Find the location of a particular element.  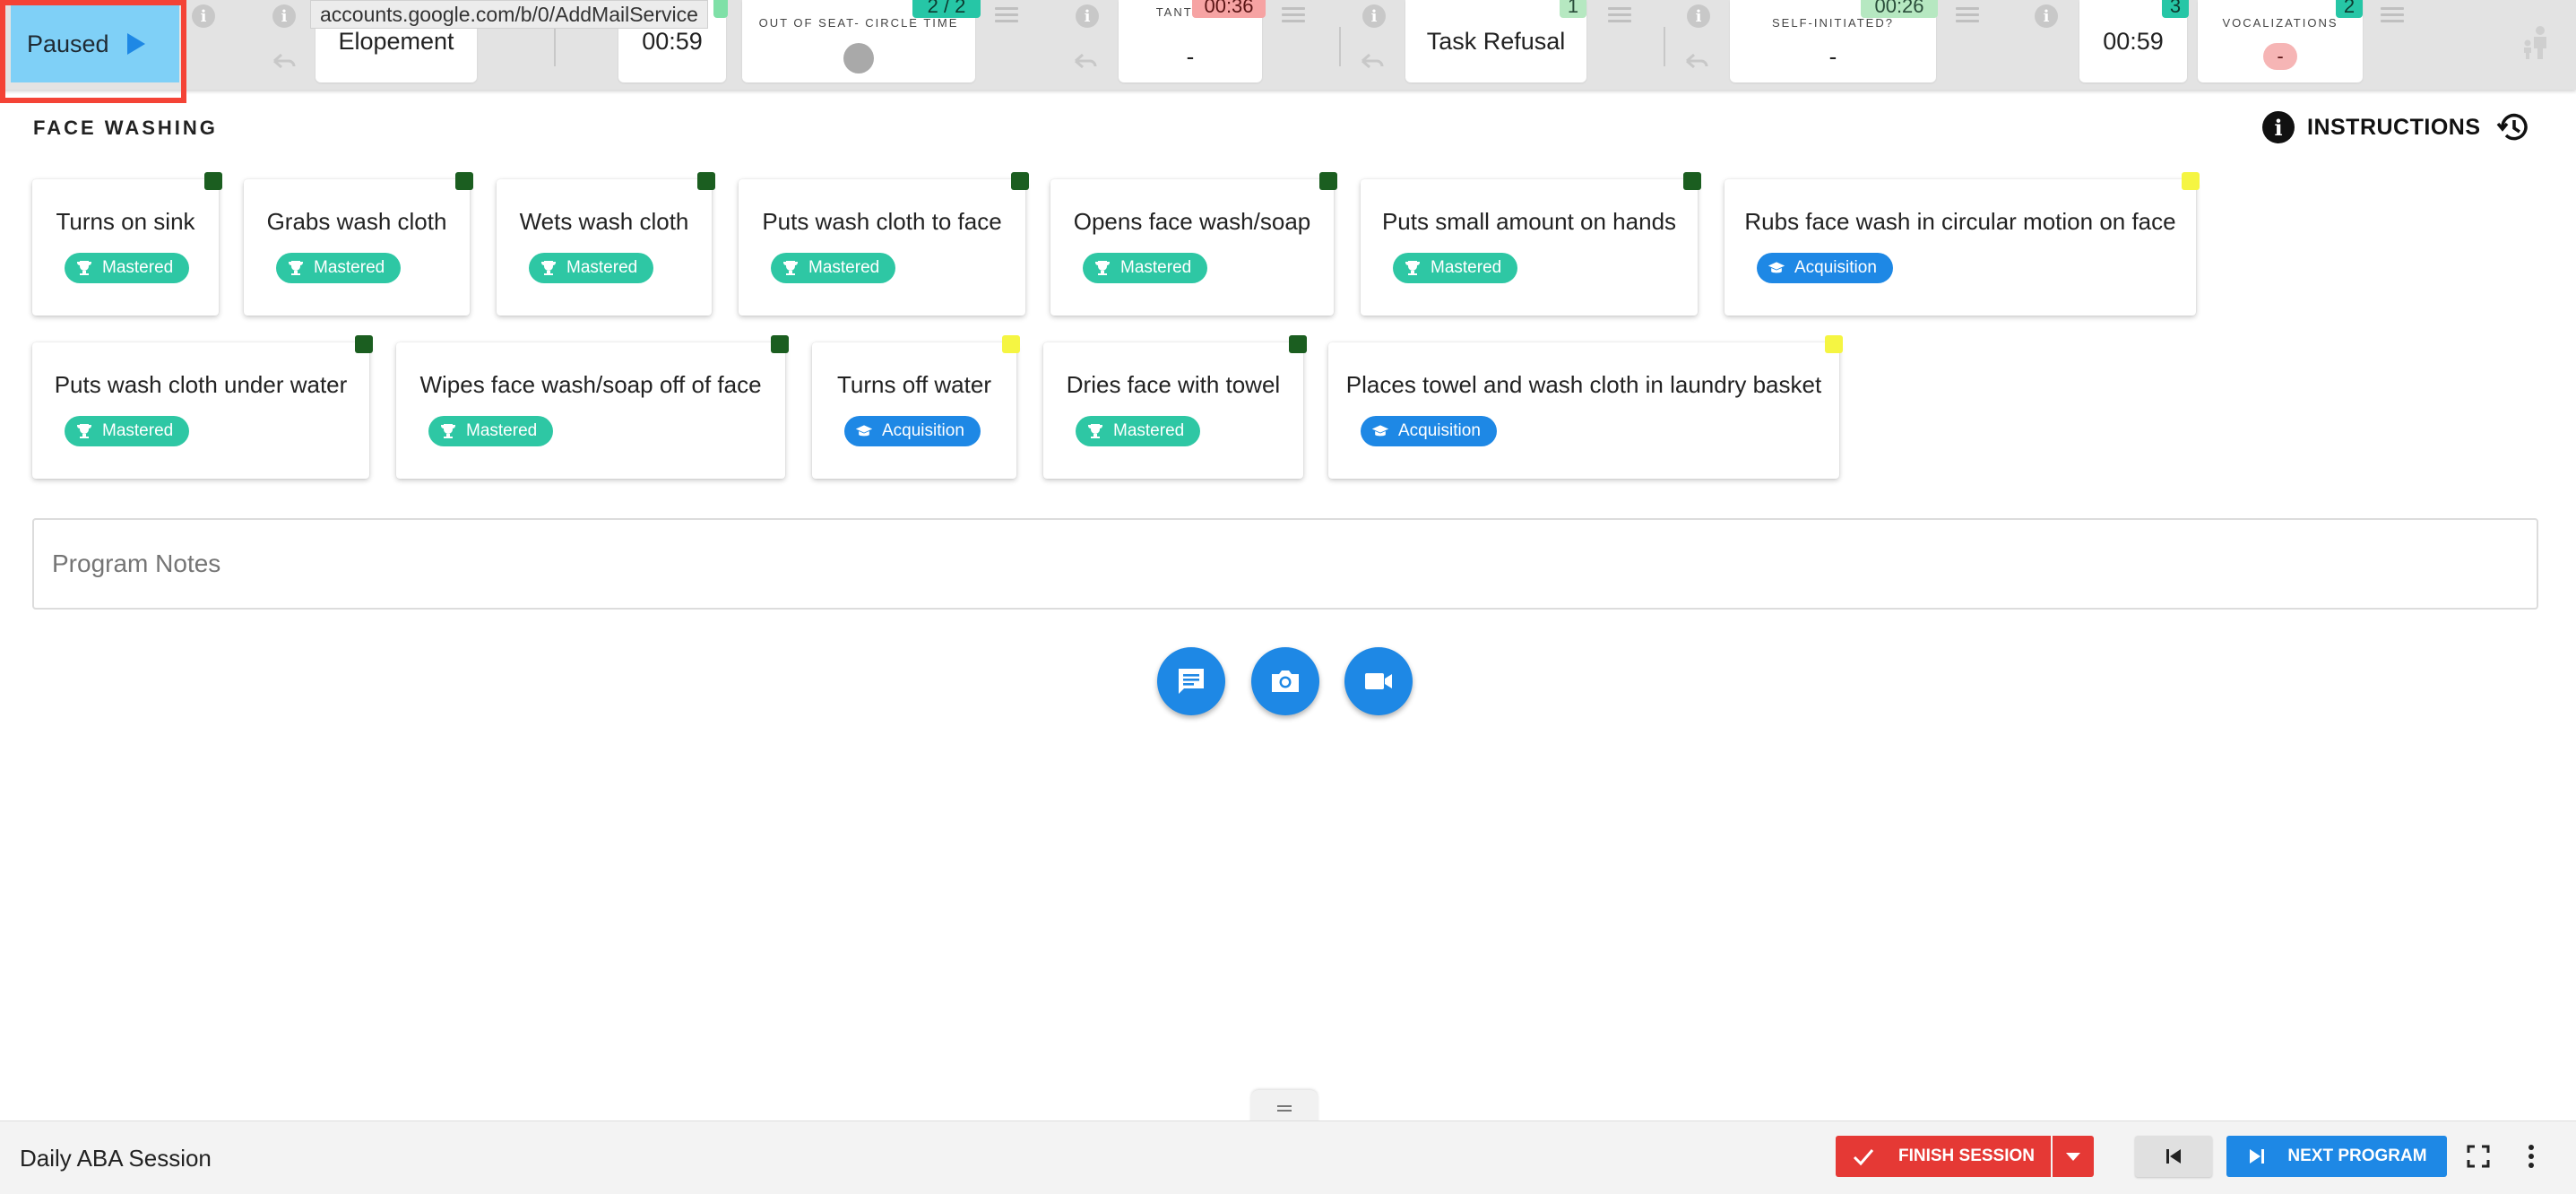

self-initiated-value: - is located at coordinates (1832, 56).